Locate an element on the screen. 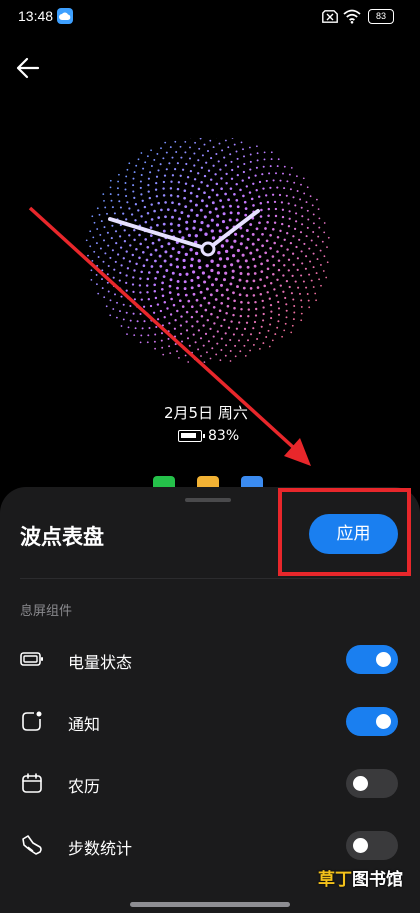 Image resolution: width=420 pixels, height=913 pixels. shoe-icon is located at coordinates (32, 845).